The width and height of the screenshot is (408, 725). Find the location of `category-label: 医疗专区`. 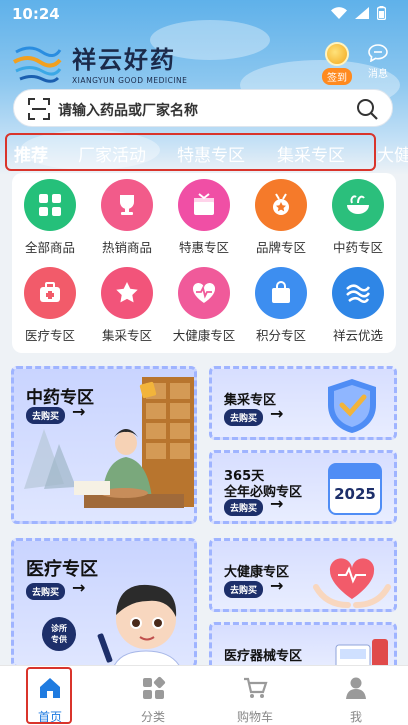

category-label: 医疗专区 is located at coordinates (49, 335).